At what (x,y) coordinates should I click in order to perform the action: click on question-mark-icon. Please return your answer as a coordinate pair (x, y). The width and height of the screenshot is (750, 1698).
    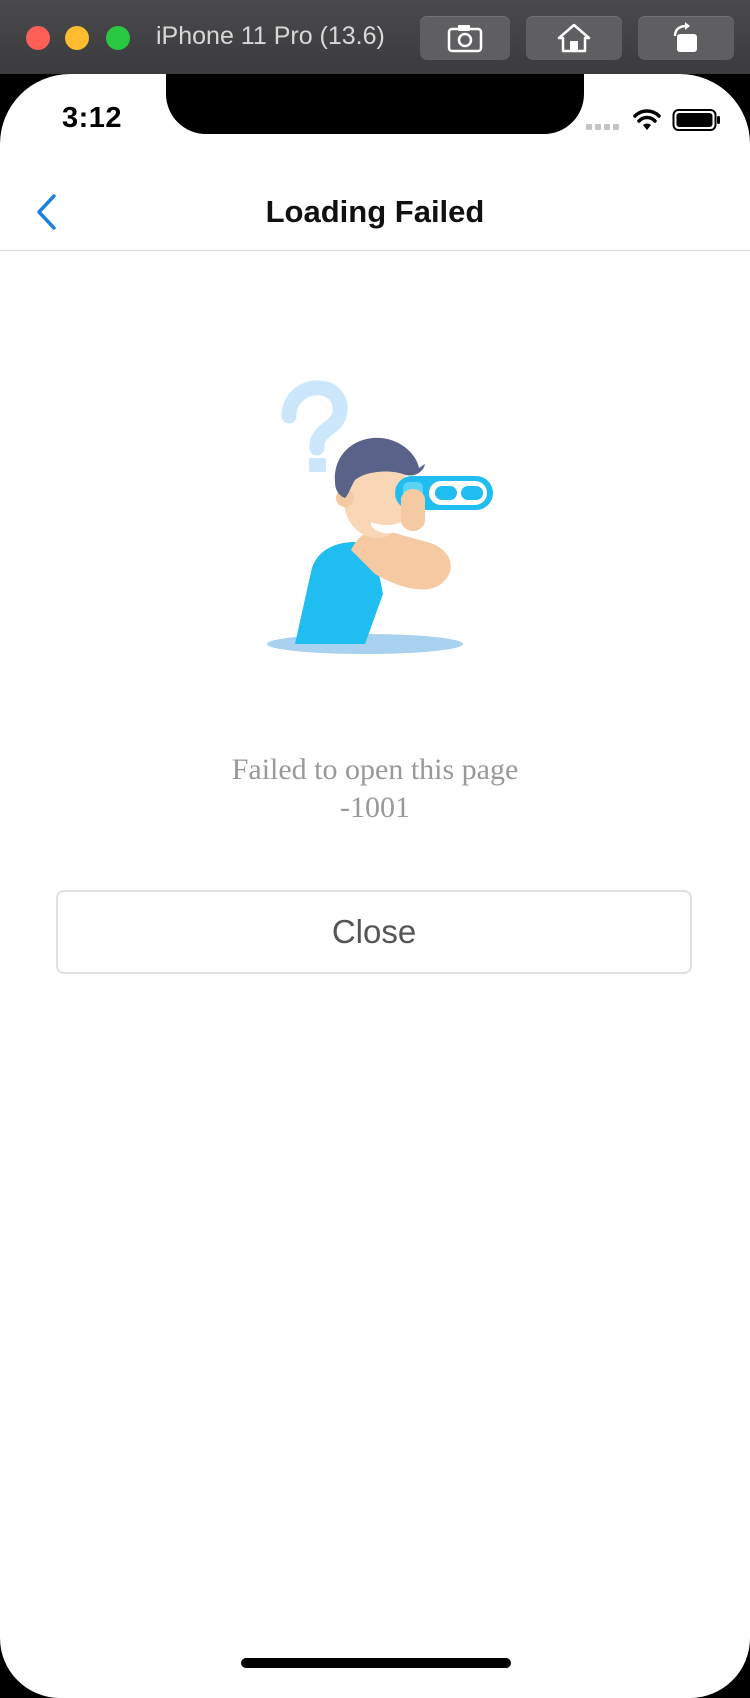
    Looking at the image, I should click on (317, 465).